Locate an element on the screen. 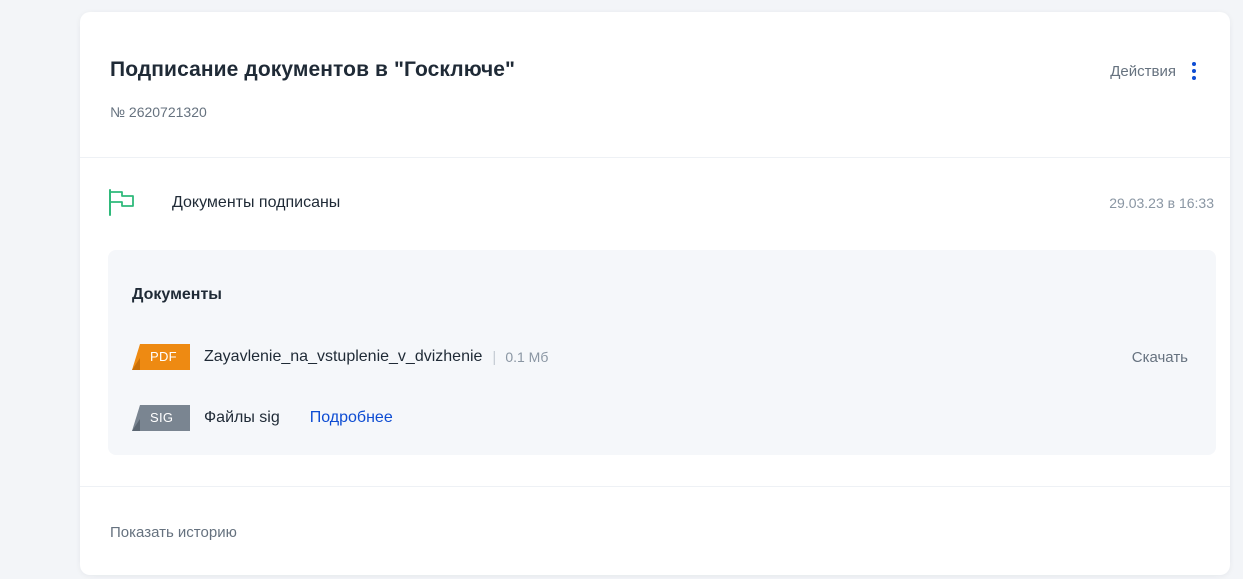 This screenshot has height=579, width=1243. documents-title: Документы is located at coordinates (177, 294).